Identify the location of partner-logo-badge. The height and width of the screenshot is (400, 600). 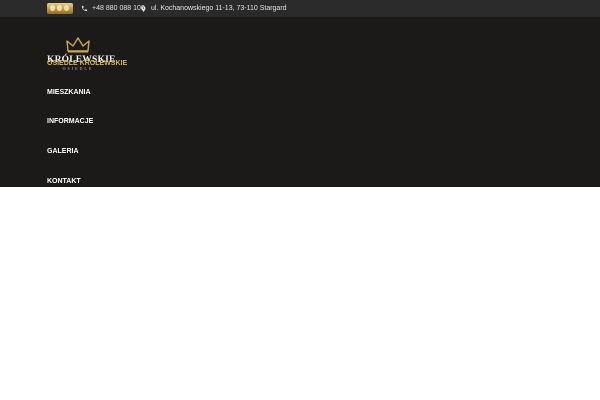
(60, 8).